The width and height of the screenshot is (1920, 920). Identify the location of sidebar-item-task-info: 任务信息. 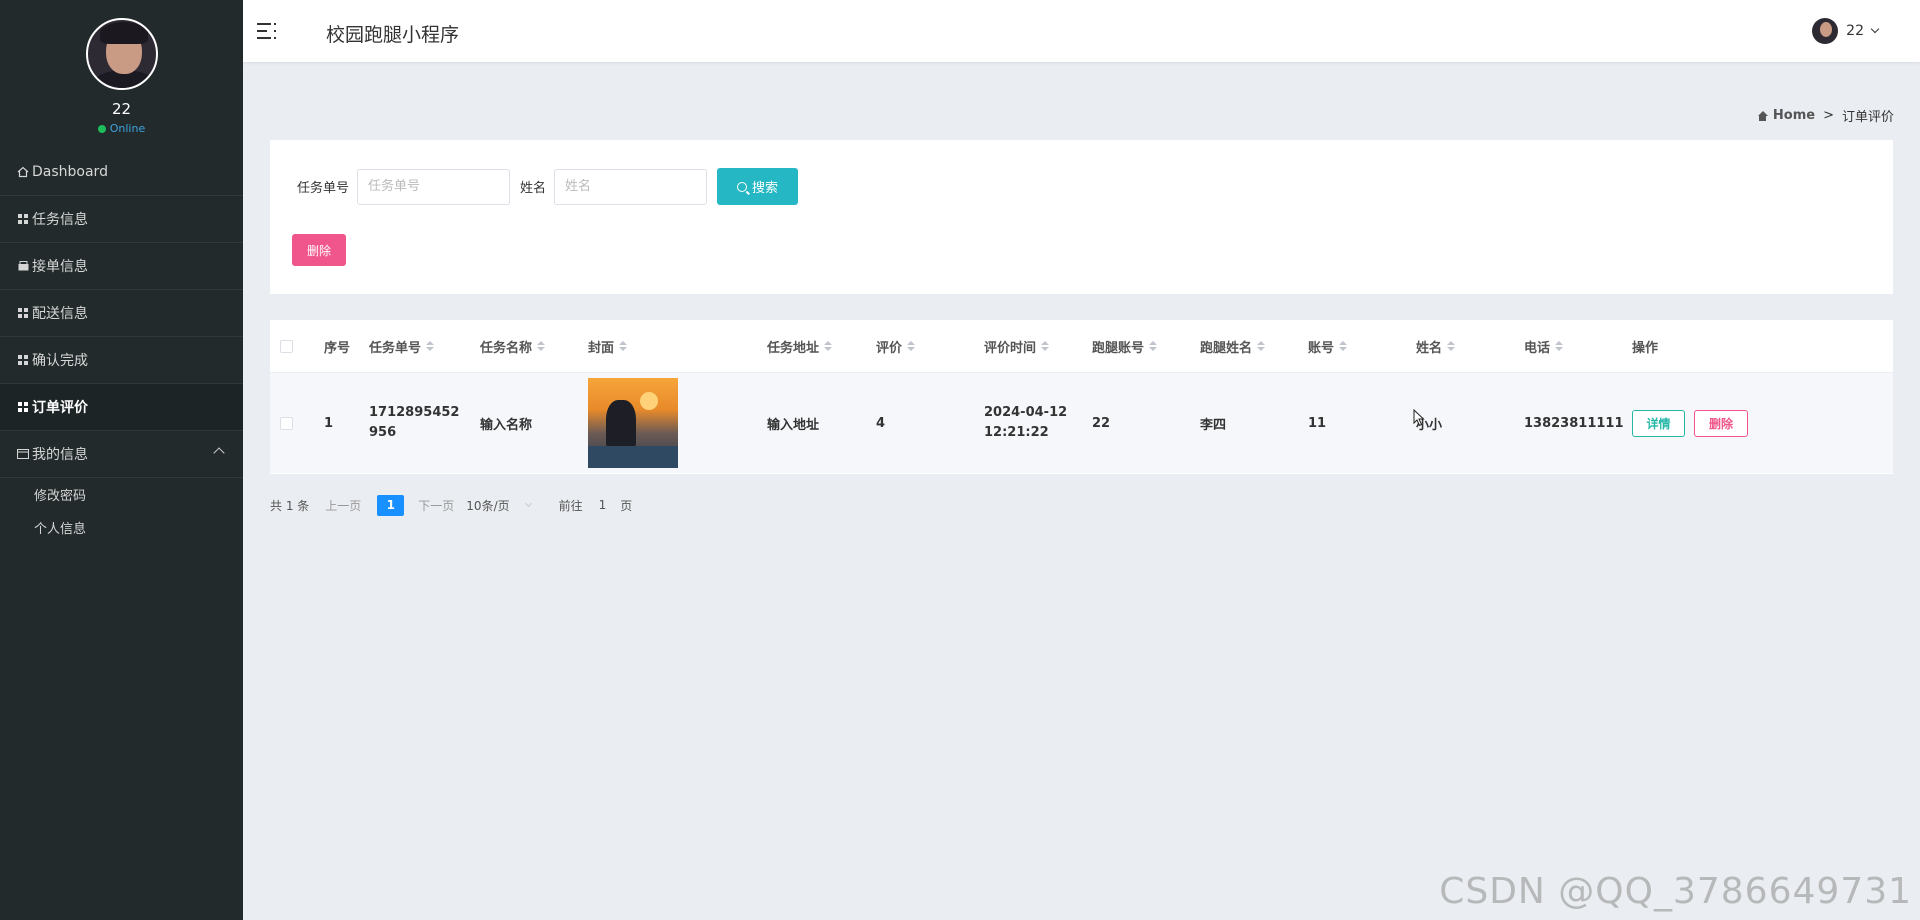
(121, 219).